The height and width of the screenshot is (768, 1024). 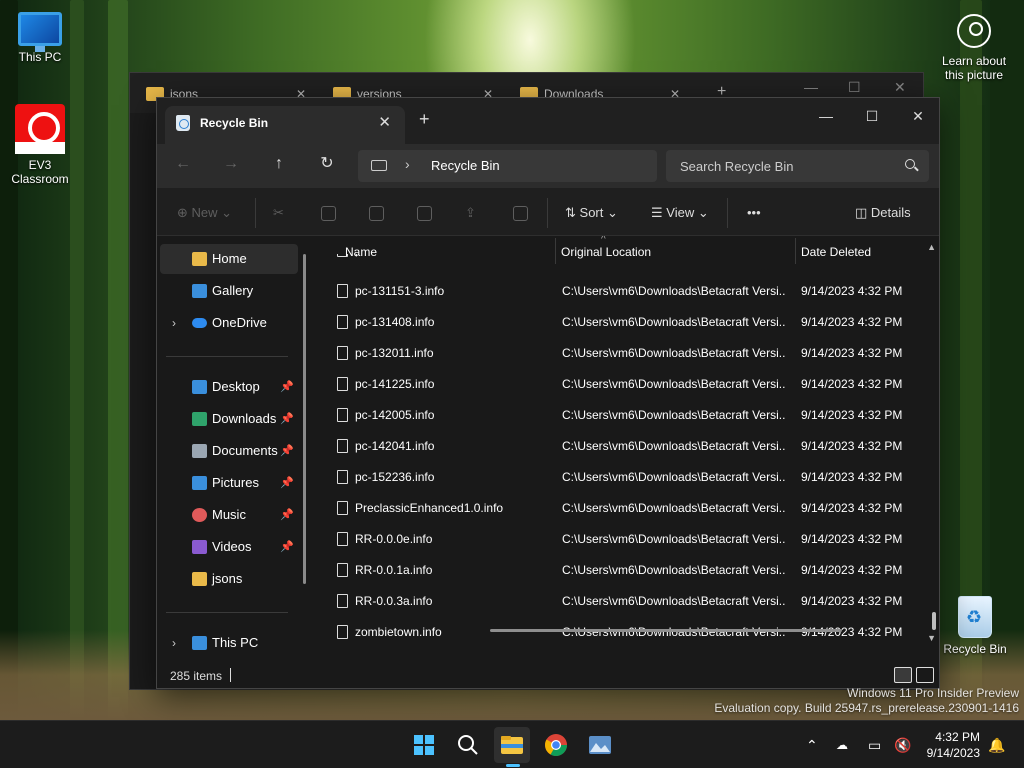 I want to click on share-icon: ⇪, so click(x=470, y=213).